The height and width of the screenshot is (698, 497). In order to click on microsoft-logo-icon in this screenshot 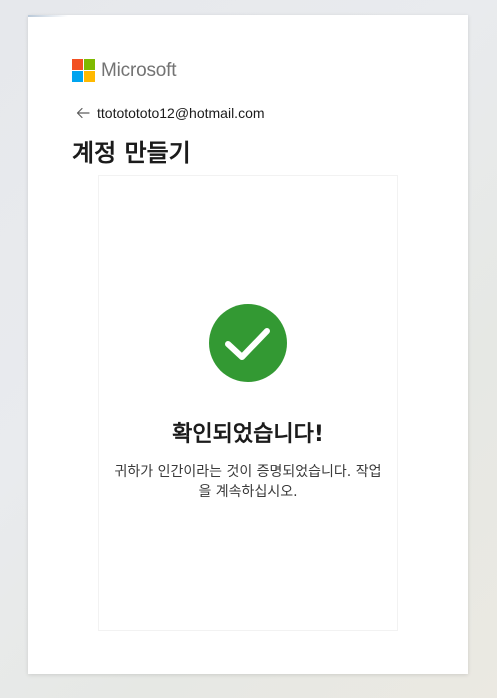, I will do `click(83, 70)`.